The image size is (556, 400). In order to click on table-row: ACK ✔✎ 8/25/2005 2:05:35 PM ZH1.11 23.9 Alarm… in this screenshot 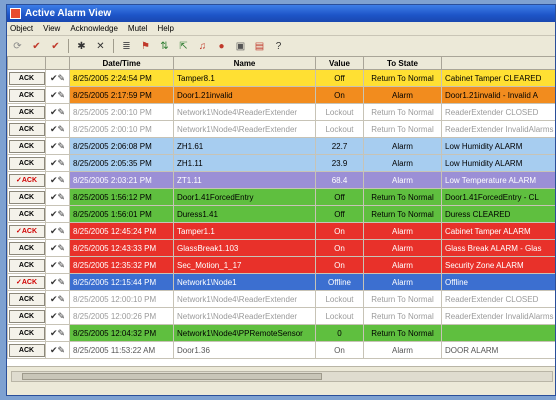, I will do `click(281, 163)`.